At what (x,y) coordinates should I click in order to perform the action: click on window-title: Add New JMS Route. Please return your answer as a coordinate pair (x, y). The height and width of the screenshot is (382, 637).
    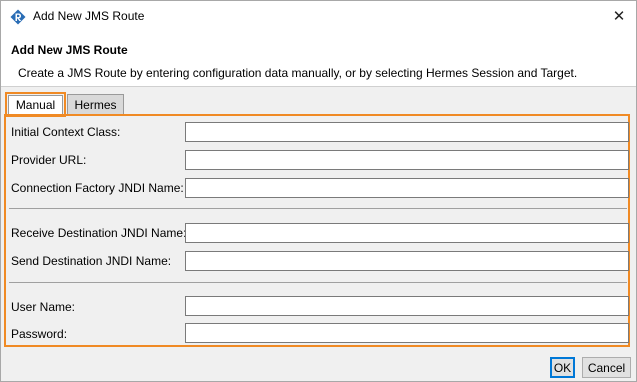
    Looking at the image, I should click on (89, 16).